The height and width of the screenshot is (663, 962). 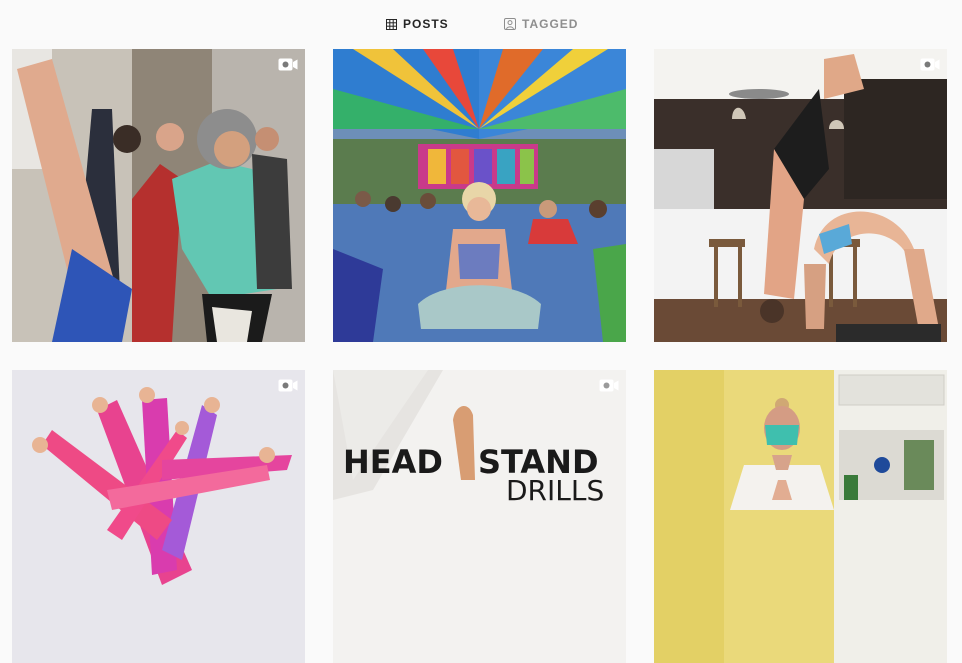 I want to click on caption-drills: DRILLS, so click(x=555, y=490).